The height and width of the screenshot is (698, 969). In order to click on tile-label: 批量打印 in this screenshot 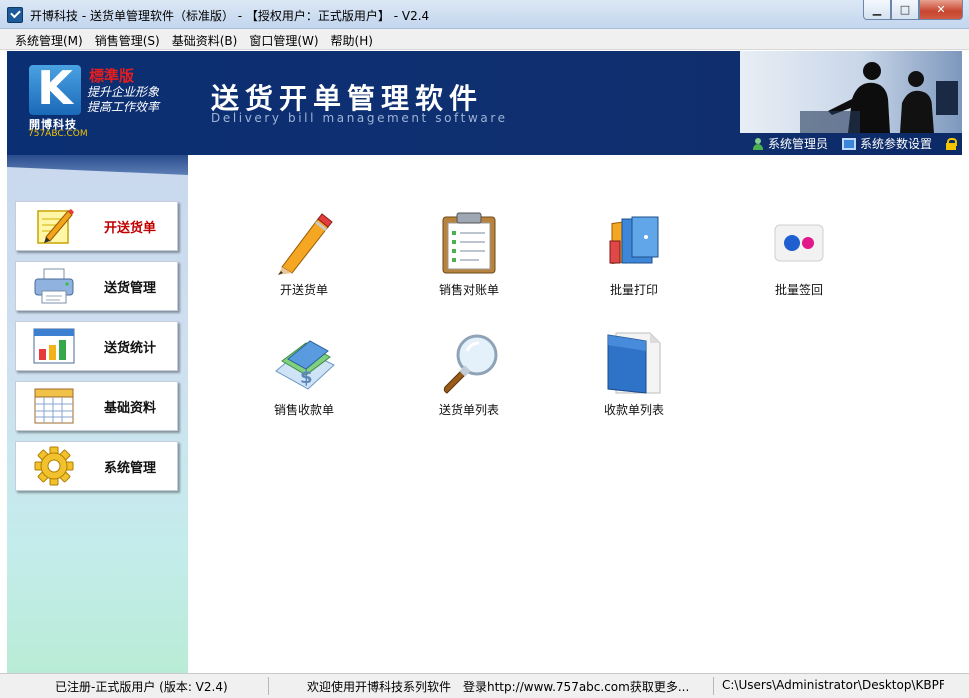, I will do `click(633, 290)`.